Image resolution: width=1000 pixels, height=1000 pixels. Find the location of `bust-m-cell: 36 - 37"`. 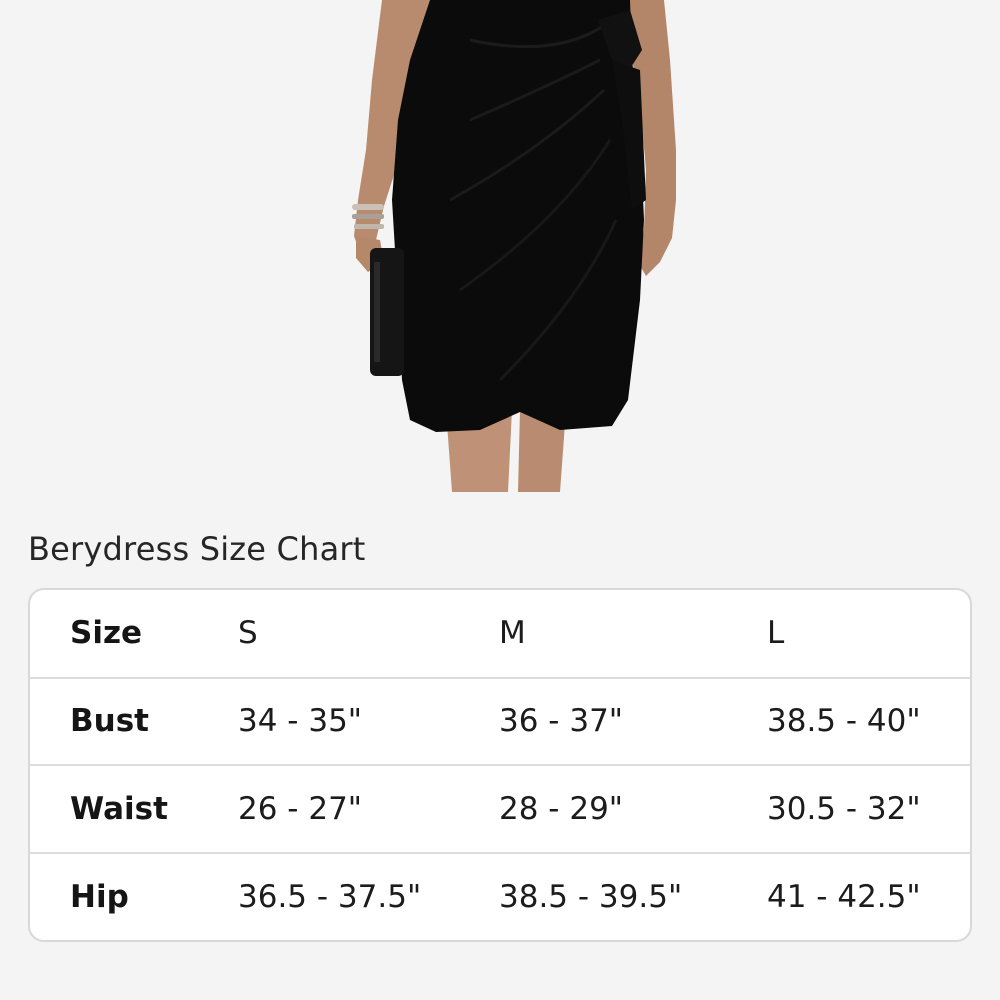

bust-m-cell: 36 - 37" is located at coordinates (633, 720).